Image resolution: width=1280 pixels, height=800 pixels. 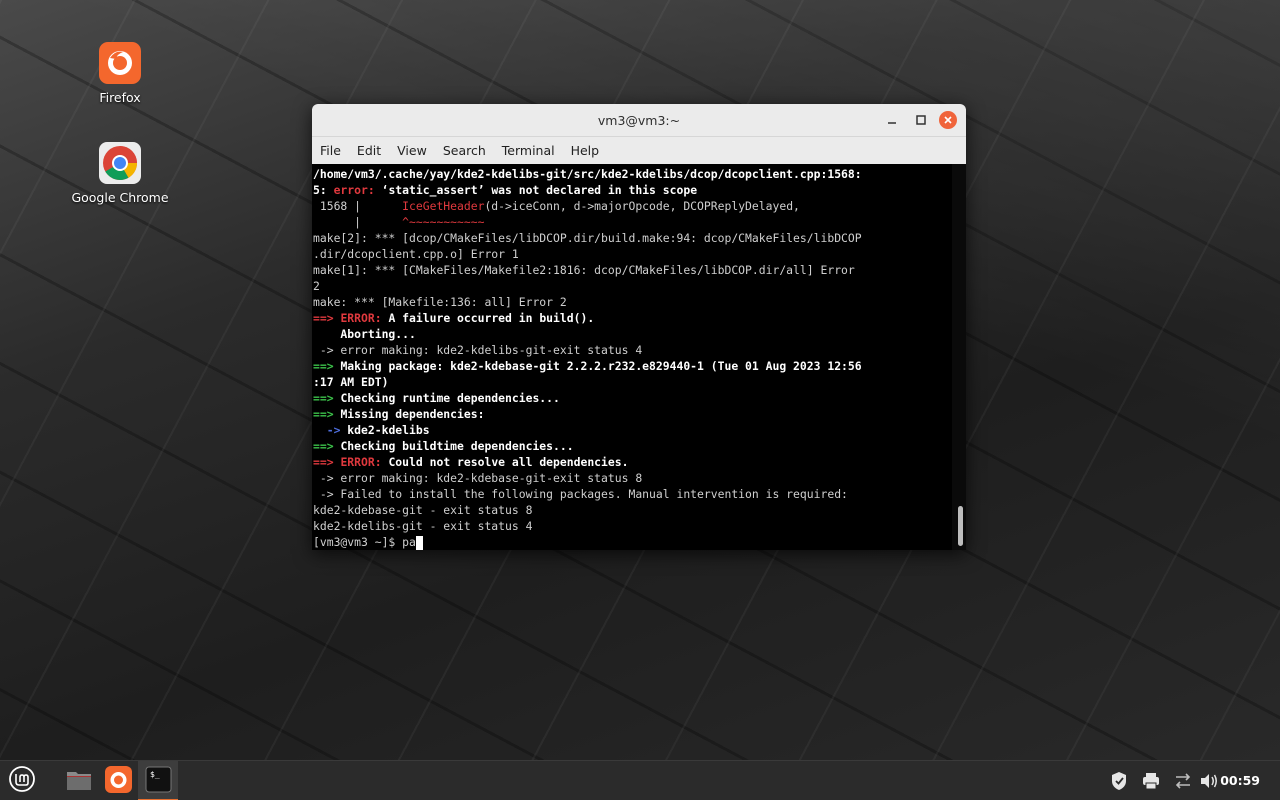 What do you see at coordinates (120, 97) in the screenshot?
I see `desktop-icon-label: Firefox` at bounding box center [120, 97].